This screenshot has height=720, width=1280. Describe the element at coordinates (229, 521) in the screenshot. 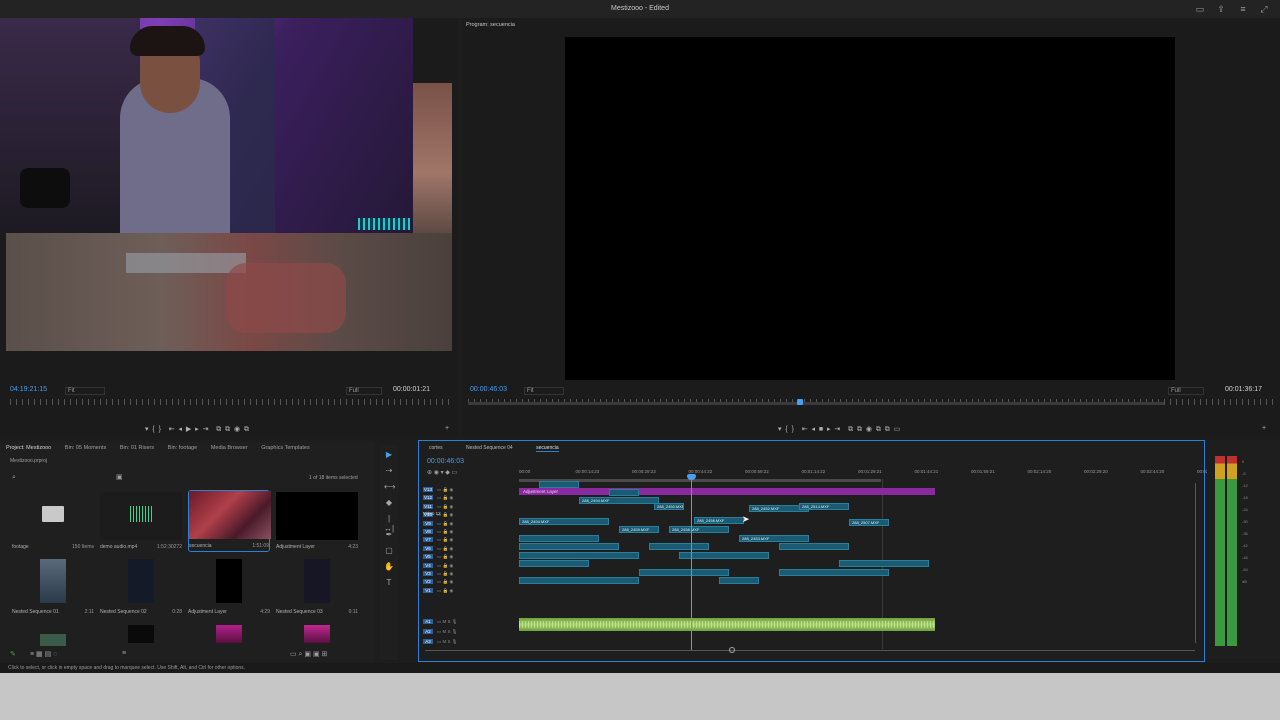

I see `project-item-secuencia: secuencia 1:51:09` at that location.